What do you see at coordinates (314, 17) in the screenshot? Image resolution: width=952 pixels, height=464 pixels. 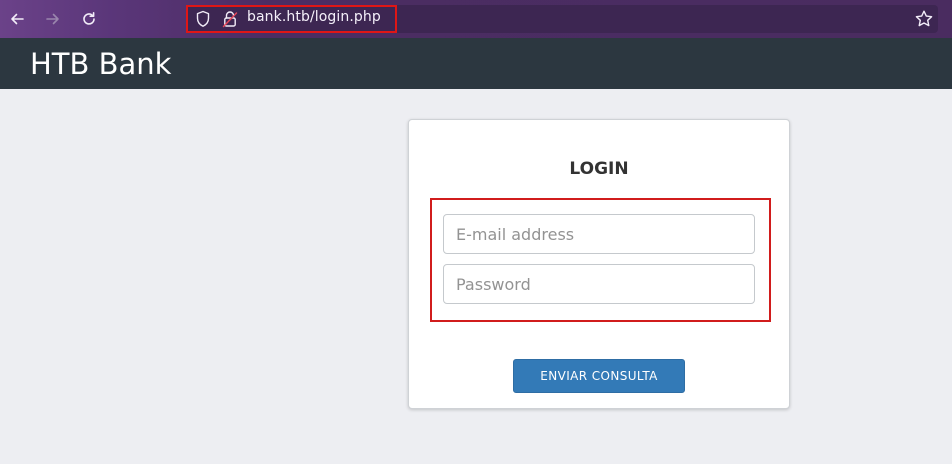 I see `url-text: bank.htb/login.php` at bounding box center [314, 17].